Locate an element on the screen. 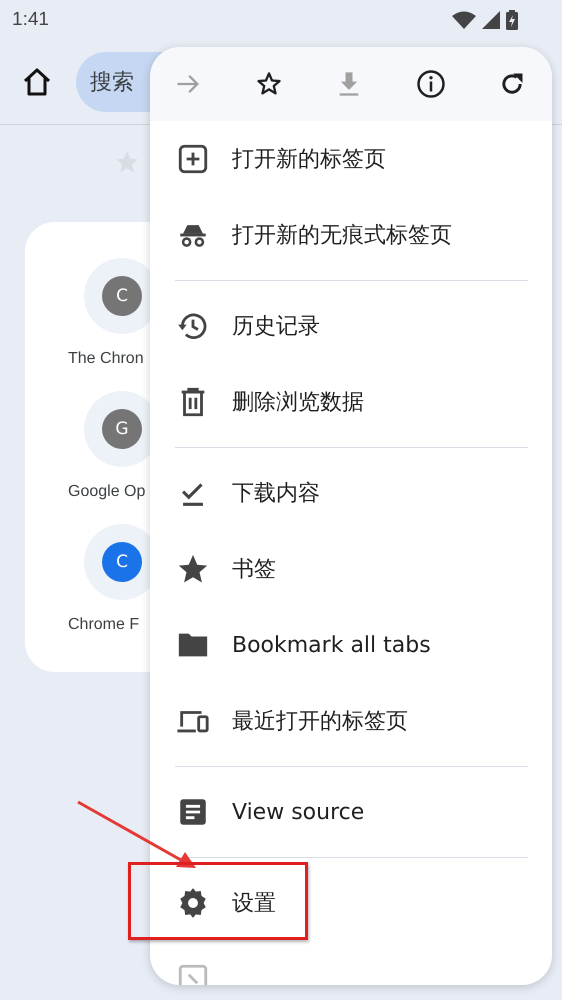 This screenshot has width=562, height=1000. shortcut-label: The Chron is located at coordinates (106, 359).